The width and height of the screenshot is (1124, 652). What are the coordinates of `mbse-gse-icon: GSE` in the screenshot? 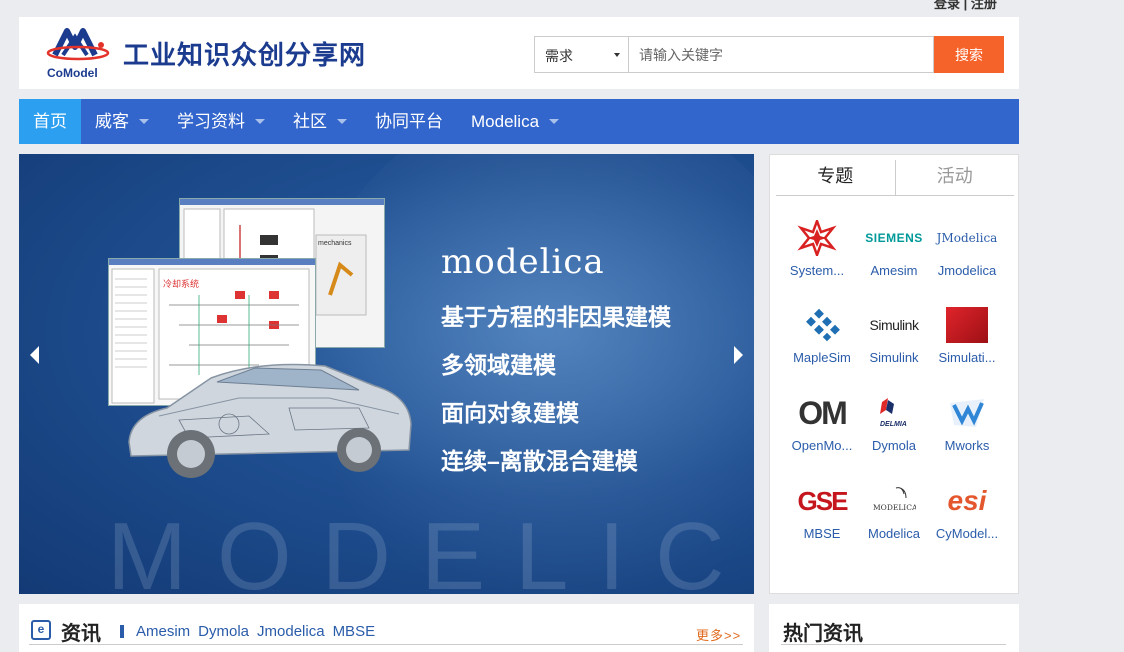 It's located at (823, 500).